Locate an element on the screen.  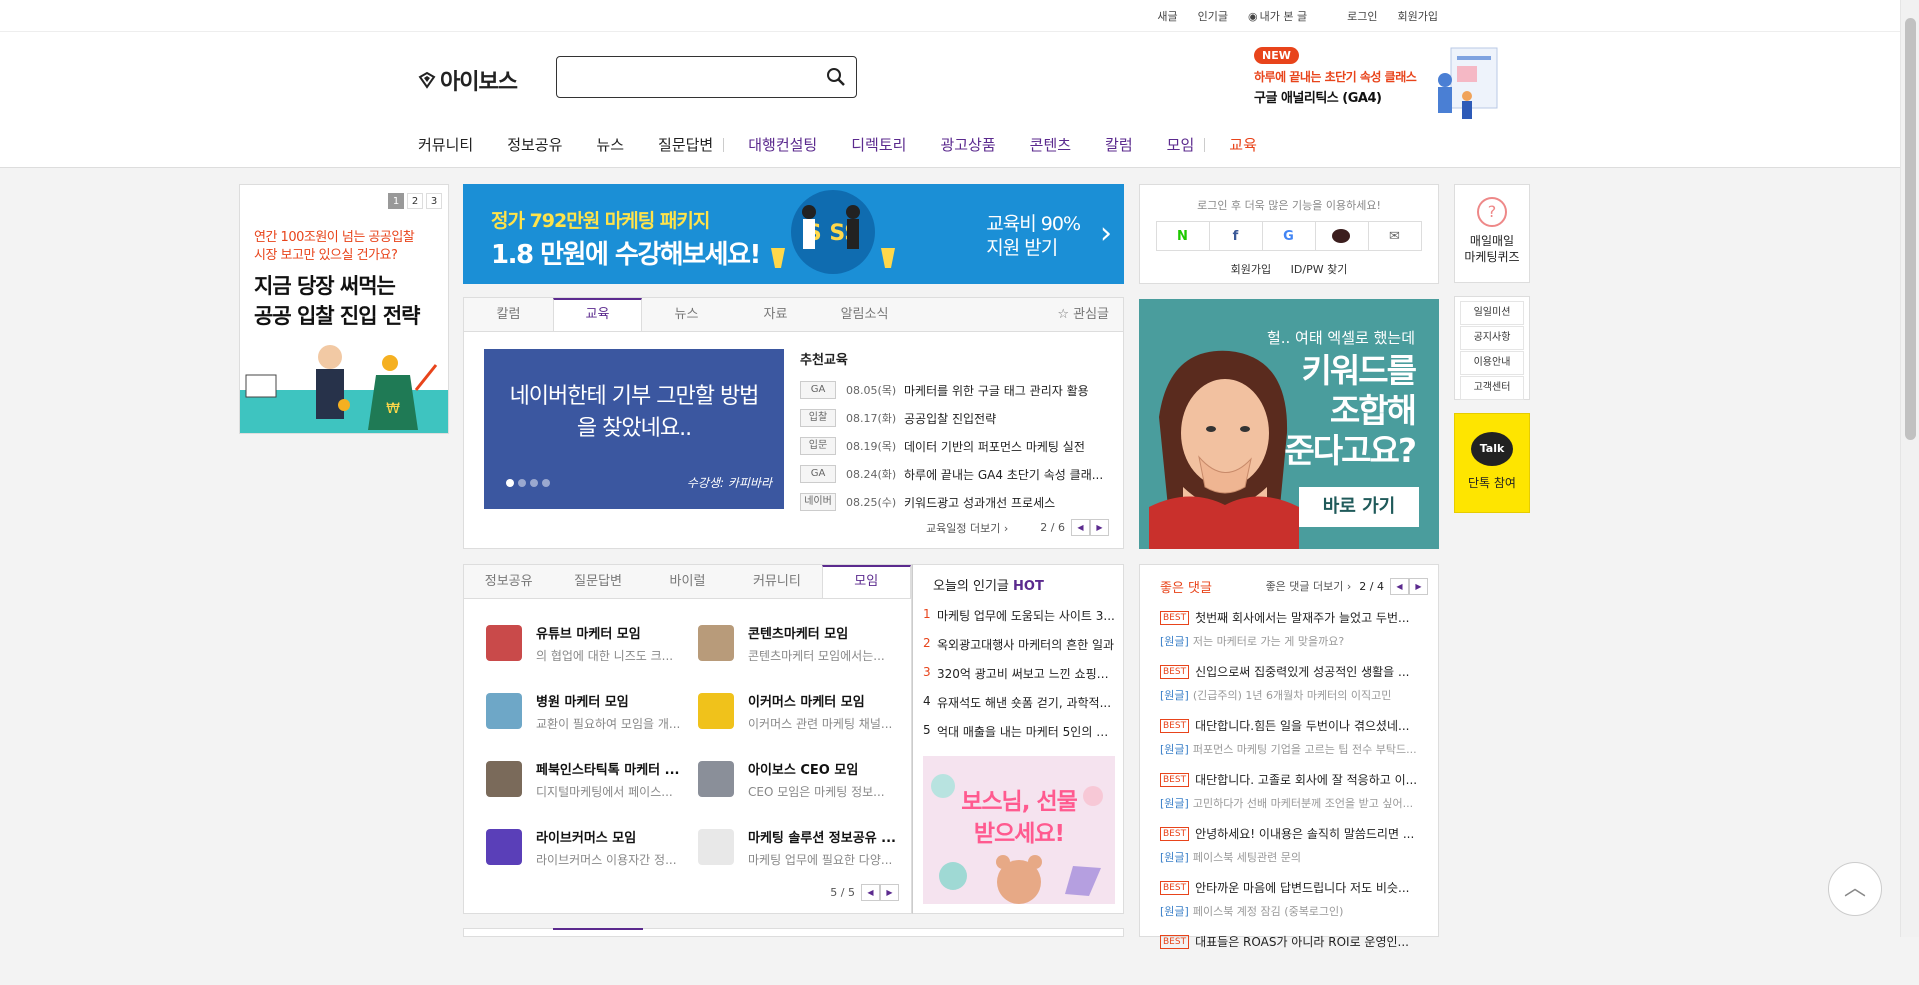
meeting-name: 이커머스 마케터 모임 is located at coordinates (823, 700).